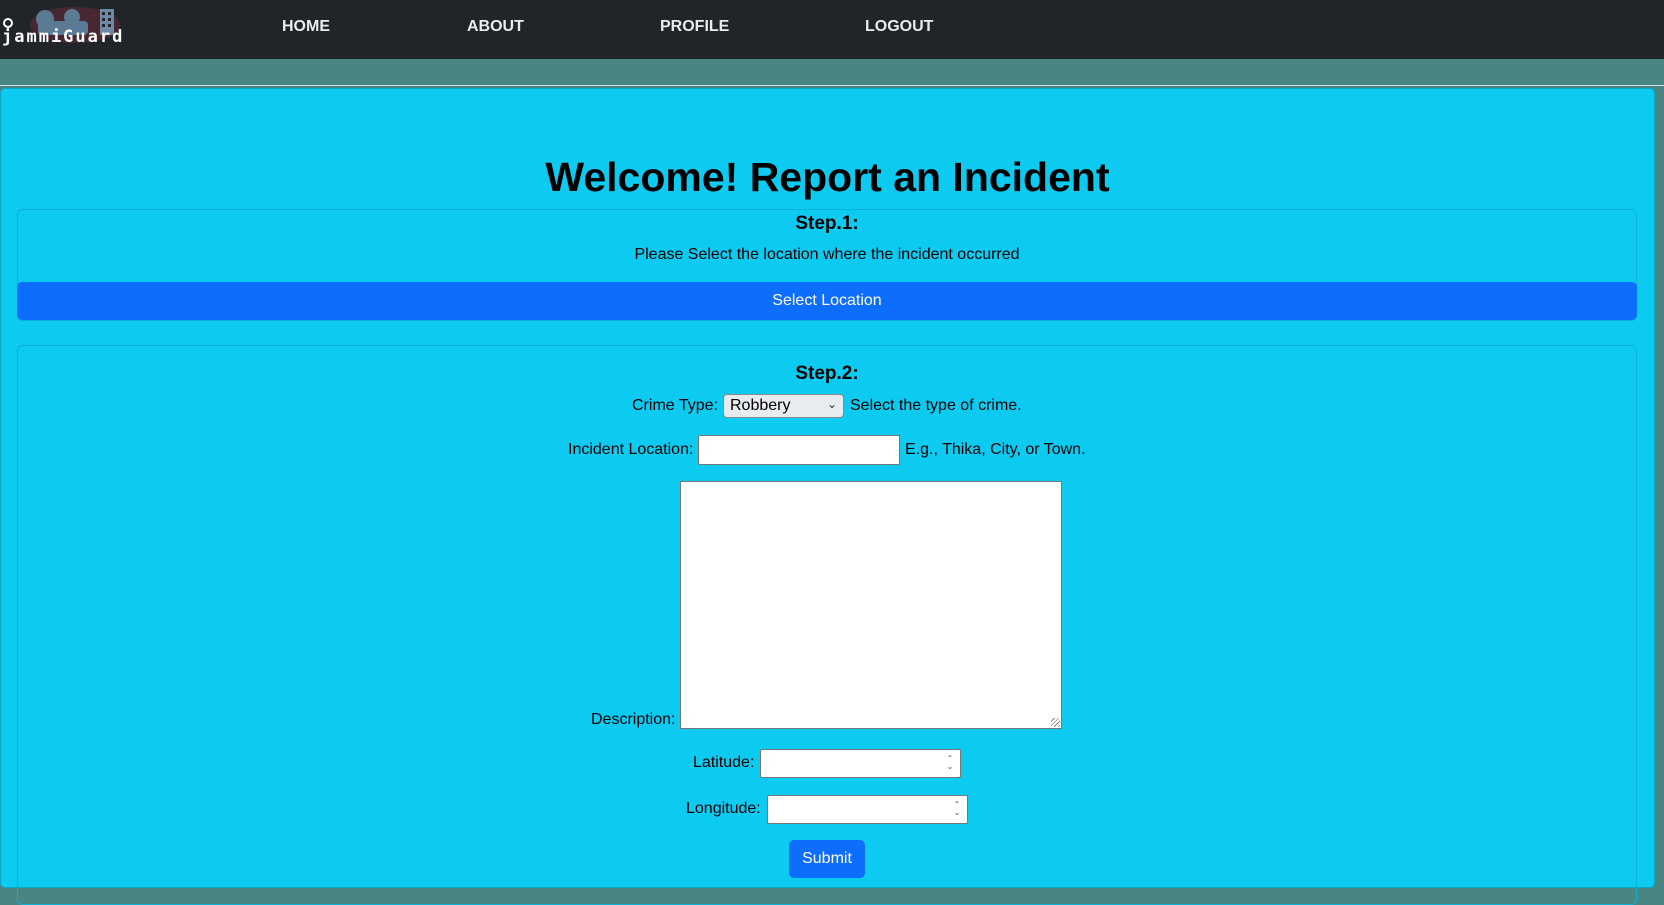  Describe the element at coordinates (799, 450) in the screenshot. I see `incident-location-input` at that location.